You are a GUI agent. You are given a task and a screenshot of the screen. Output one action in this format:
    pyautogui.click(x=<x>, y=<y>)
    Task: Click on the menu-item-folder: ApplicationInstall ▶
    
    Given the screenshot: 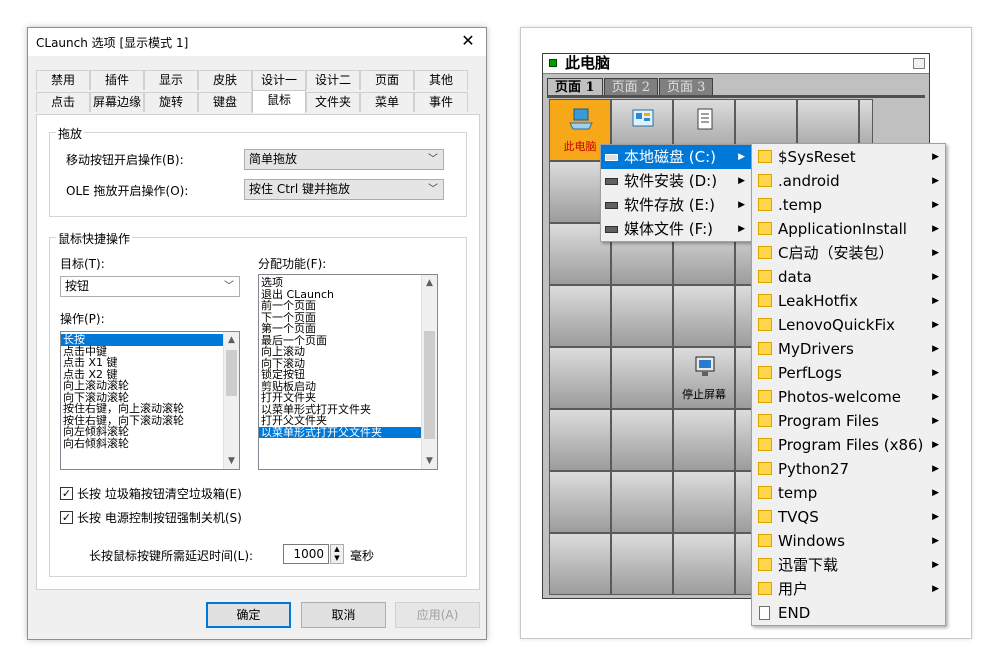 What is the action you would take?
    pyautogui.click(x=848, y=229)
    